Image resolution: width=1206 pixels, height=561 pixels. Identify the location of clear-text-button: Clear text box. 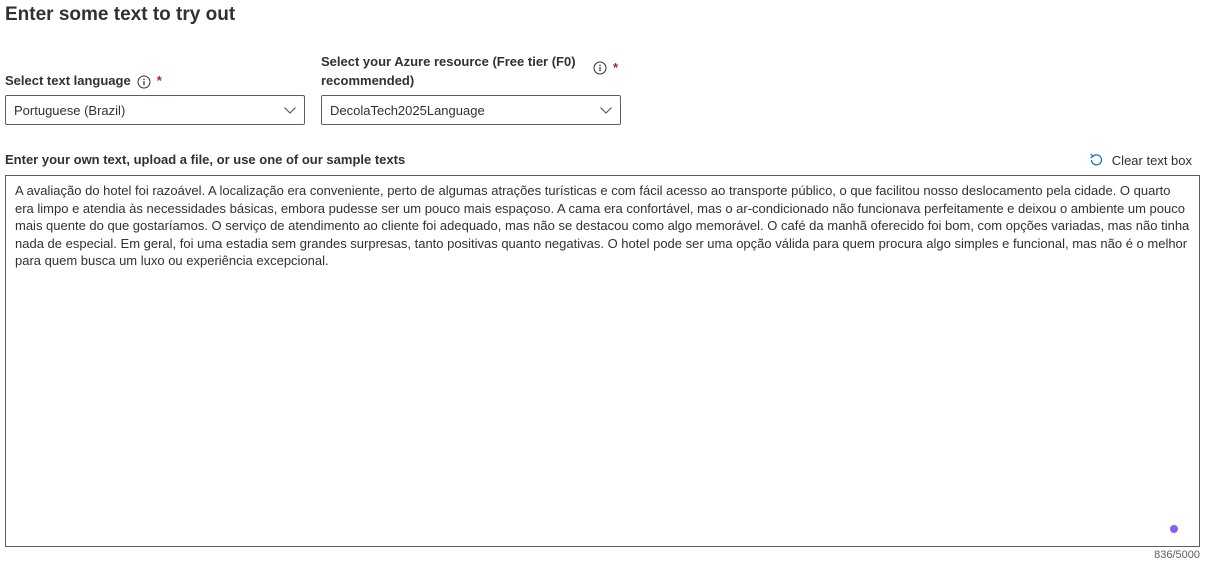
(1140, 160).